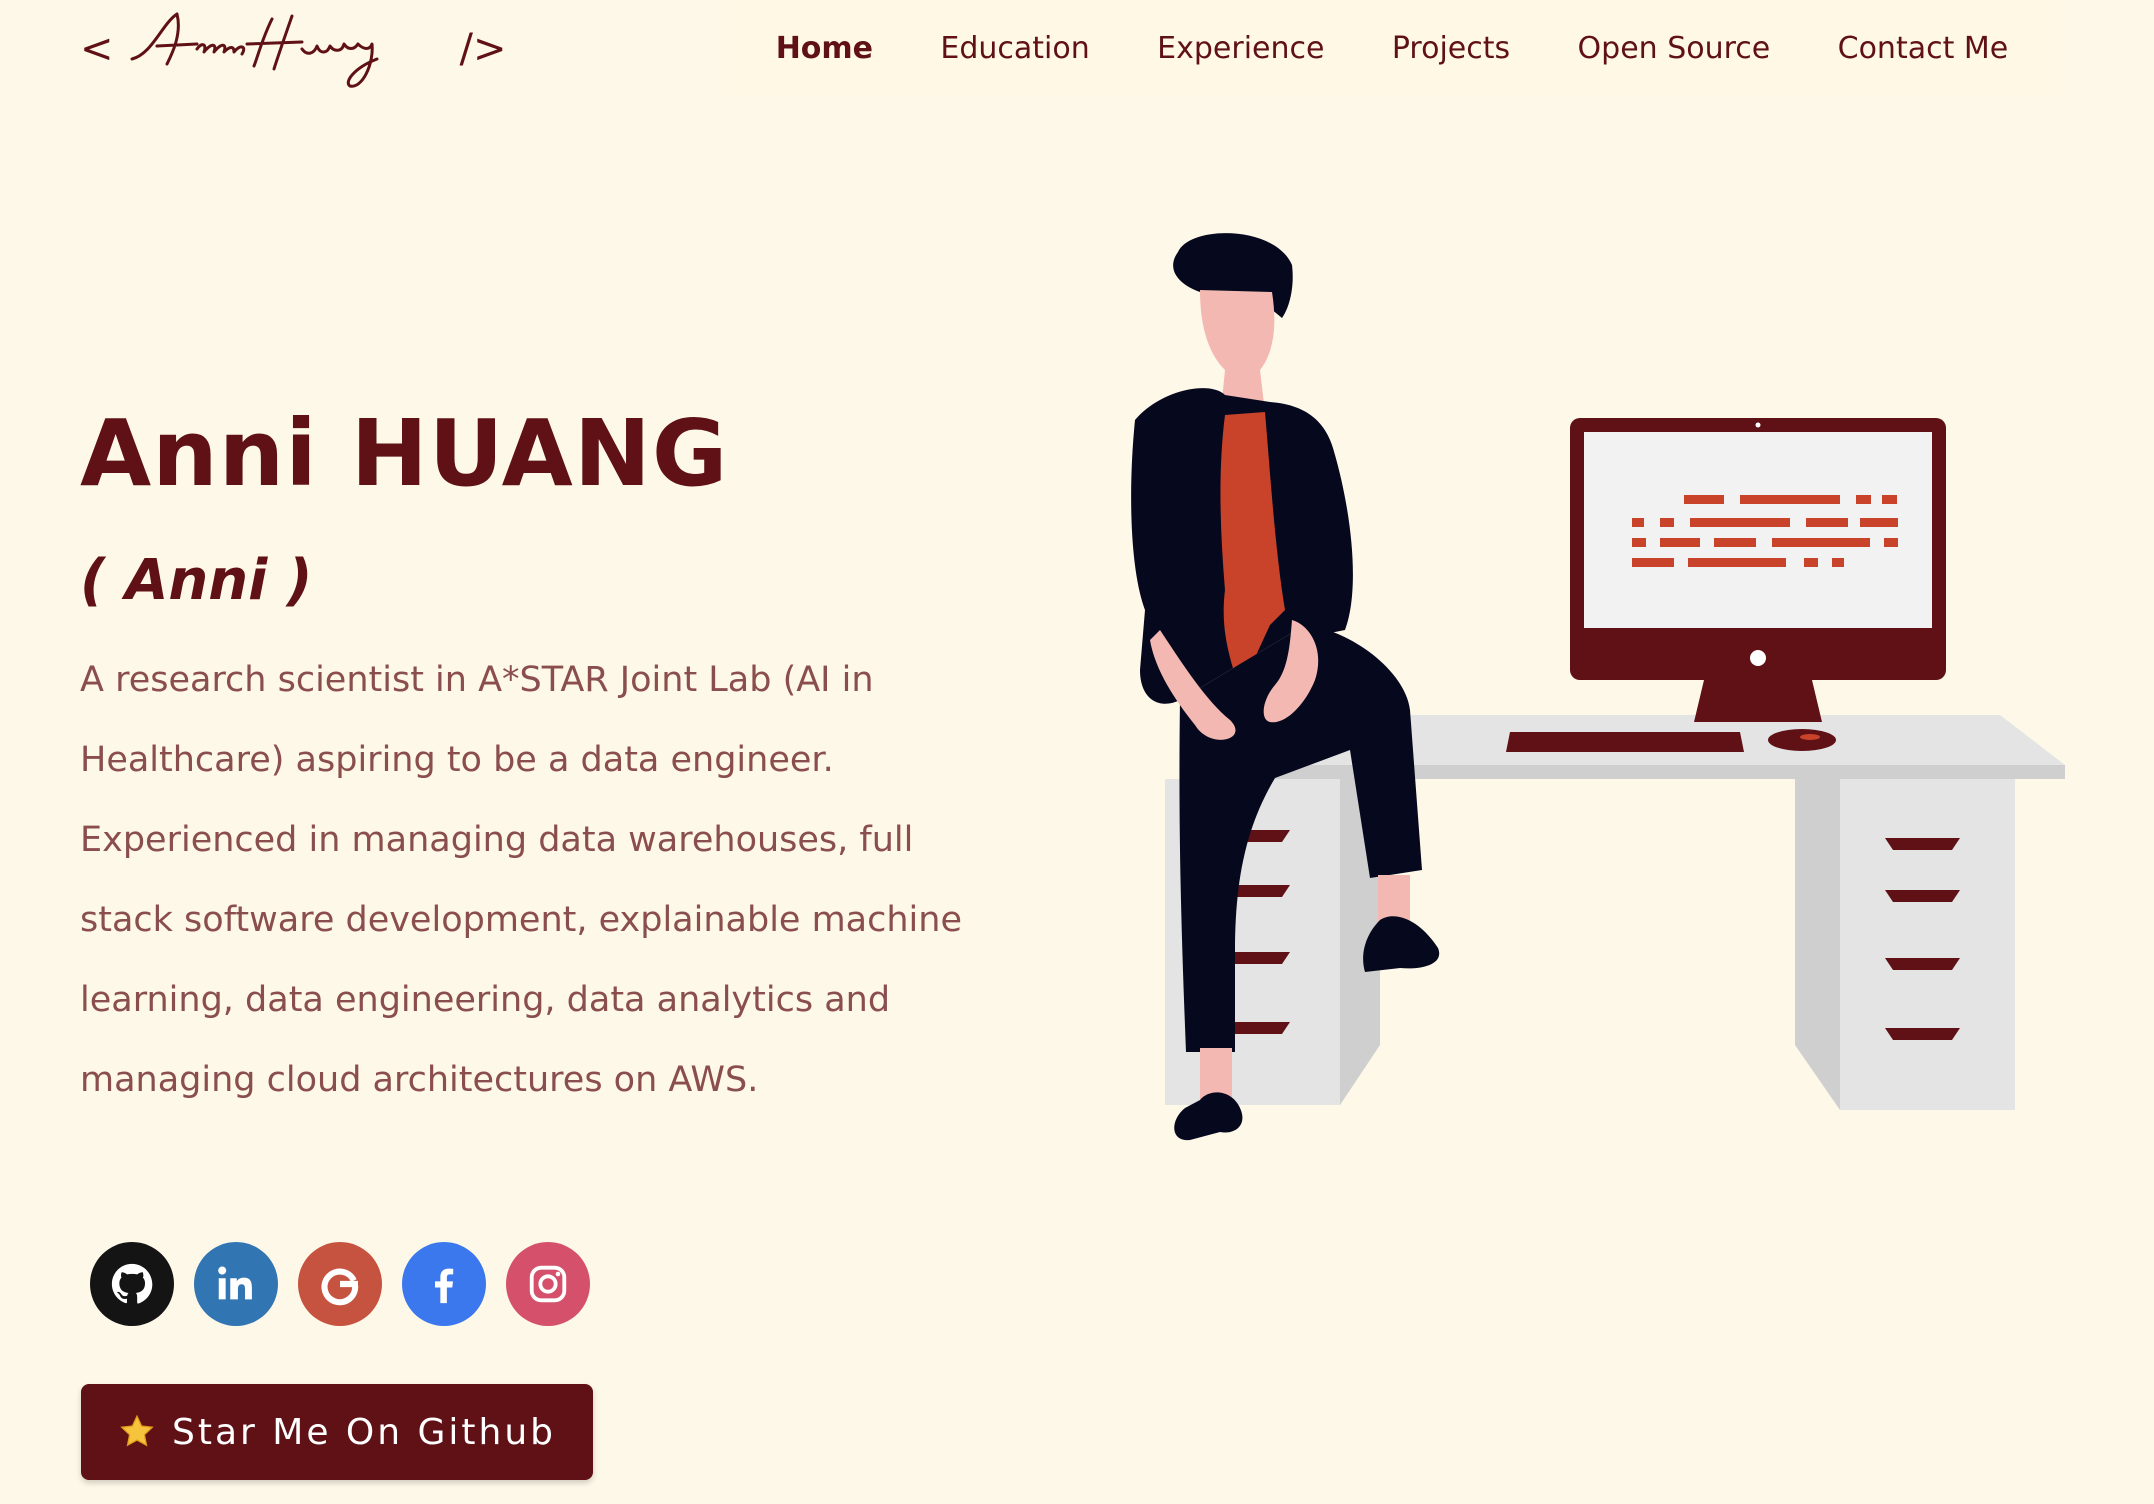 The image size is (2154, 1504). I want to click on desk, so click(1615, 912).